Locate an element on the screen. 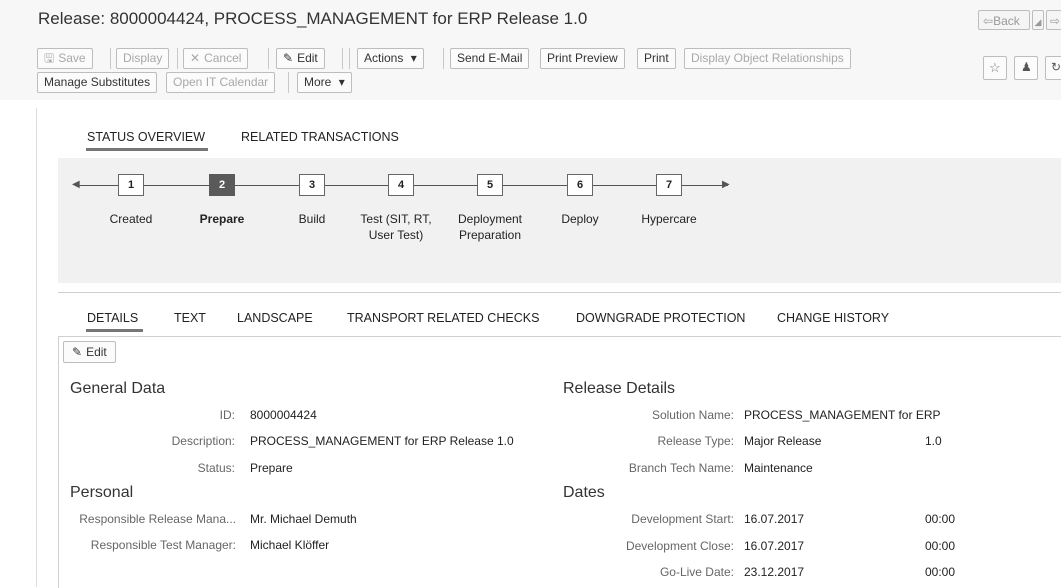 The width and height of the screenshot is (1061, 588). phase-label-deployment-preparation: Deployment Preparation is located at coordinates (490, 227).